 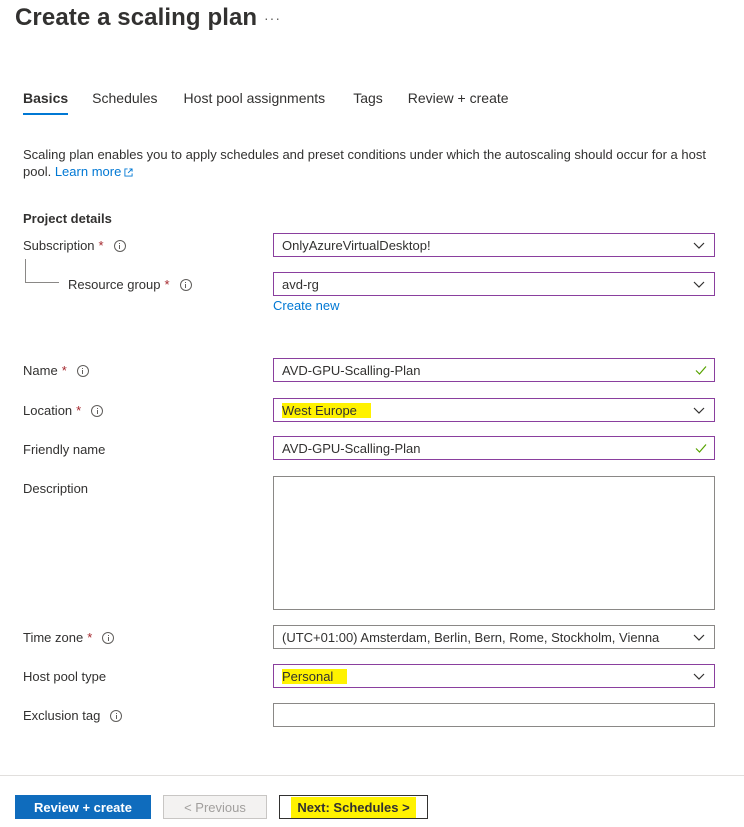 What do you see at coordinates (73, 715) in the screenshot?
I see `exclusion-tag-label: Exclusion tag` at bounding box center [73, 715].